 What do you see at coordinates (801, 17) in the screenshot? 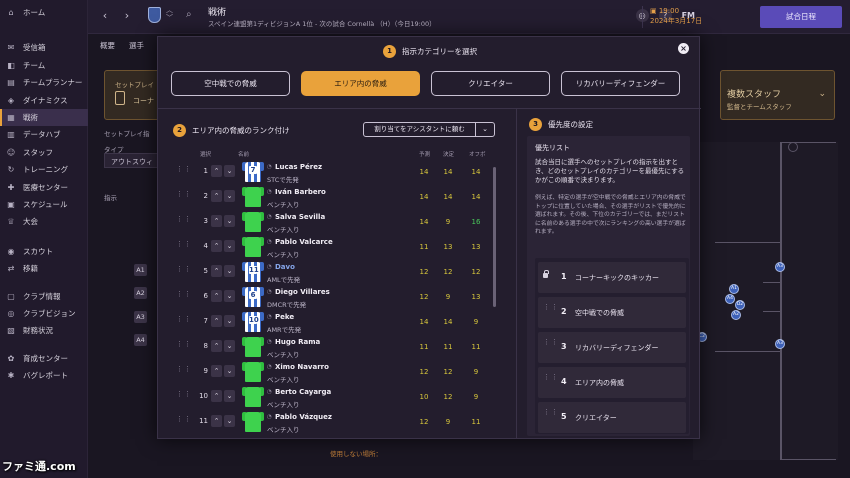
I see `continue-button: 試合日程` at bounding box center [801, 17].